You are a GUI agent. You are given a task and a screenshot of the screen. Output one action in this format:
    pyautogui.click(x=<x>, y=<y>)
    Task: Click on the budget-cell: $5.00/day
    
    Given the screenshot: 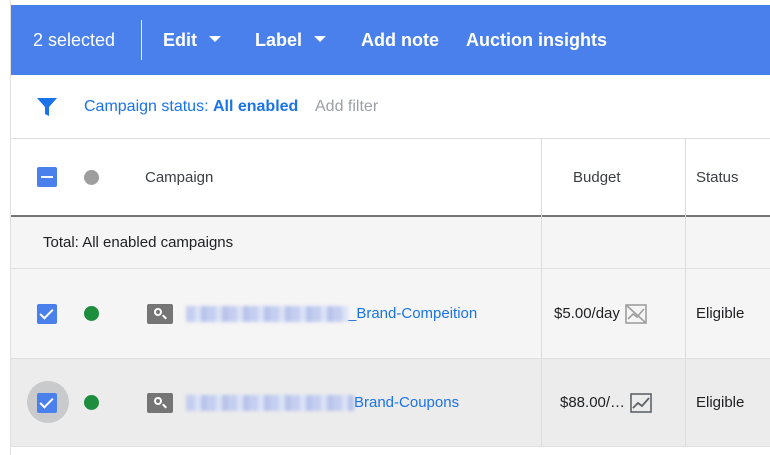 What is the action you would take?
    pyautogui.click(x=600, y=313)
    